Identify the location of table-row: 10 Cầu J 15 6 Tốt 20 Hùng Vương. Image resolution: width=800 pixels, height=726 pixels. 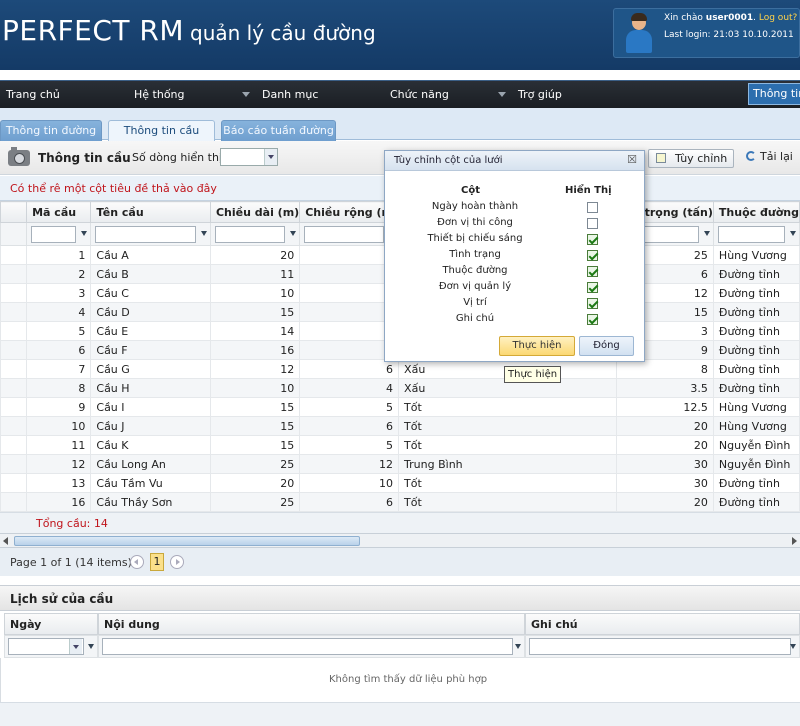
(400, 426).